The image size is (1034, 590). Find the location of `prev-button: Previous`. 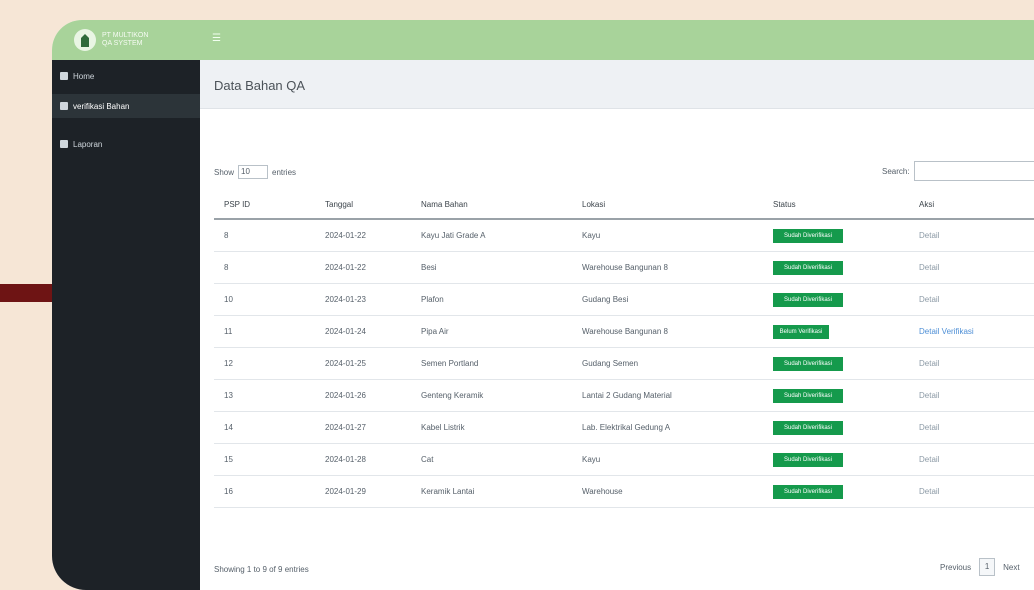

prev-button: Previous is located at coordinates (955, 567).